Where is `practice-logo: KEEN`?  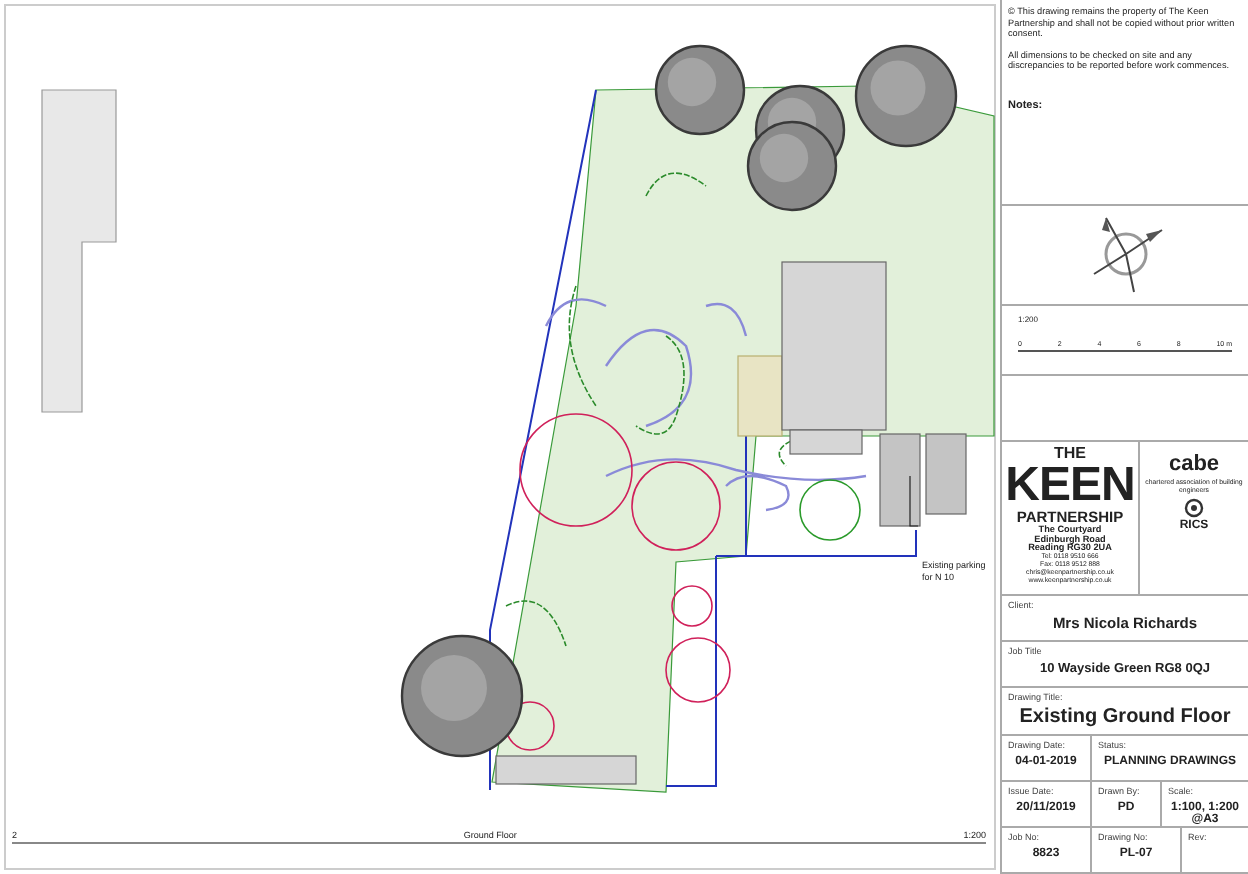
practice-logo: KEEN is located at coordinates (1070, 485).